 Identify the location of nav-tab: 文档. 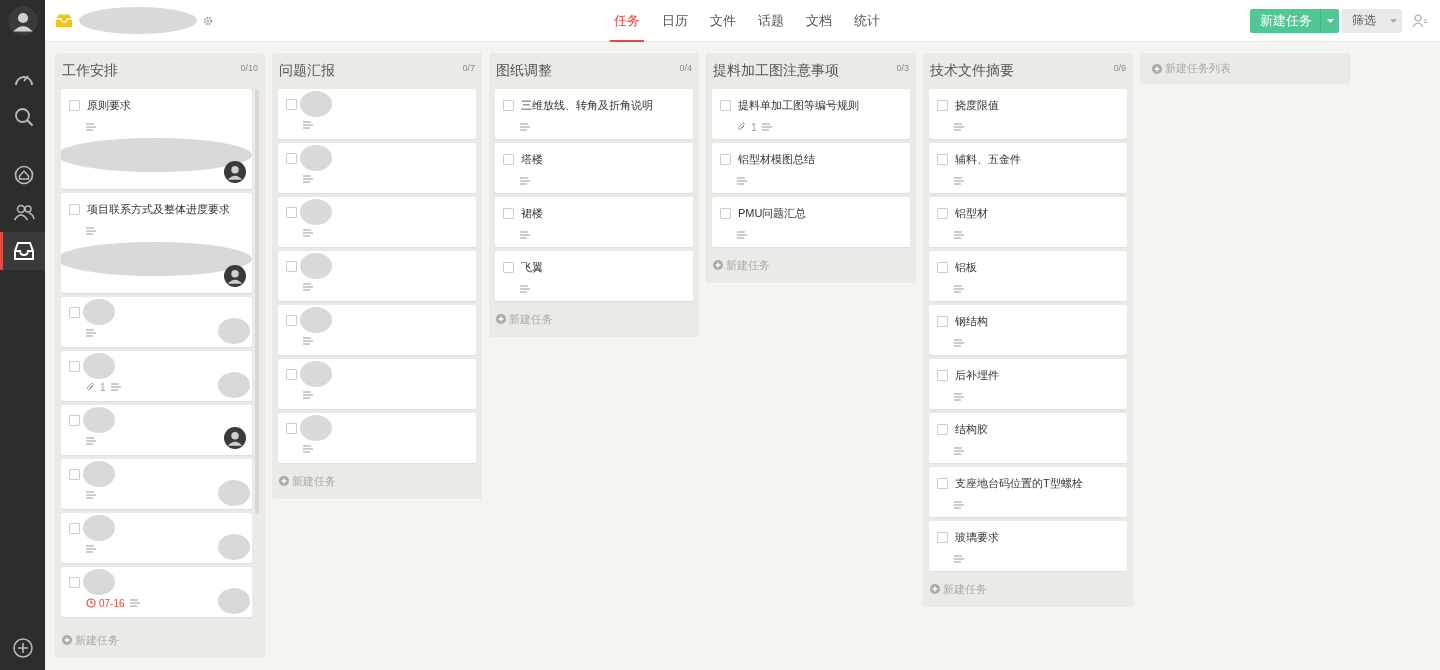
(819, 21).